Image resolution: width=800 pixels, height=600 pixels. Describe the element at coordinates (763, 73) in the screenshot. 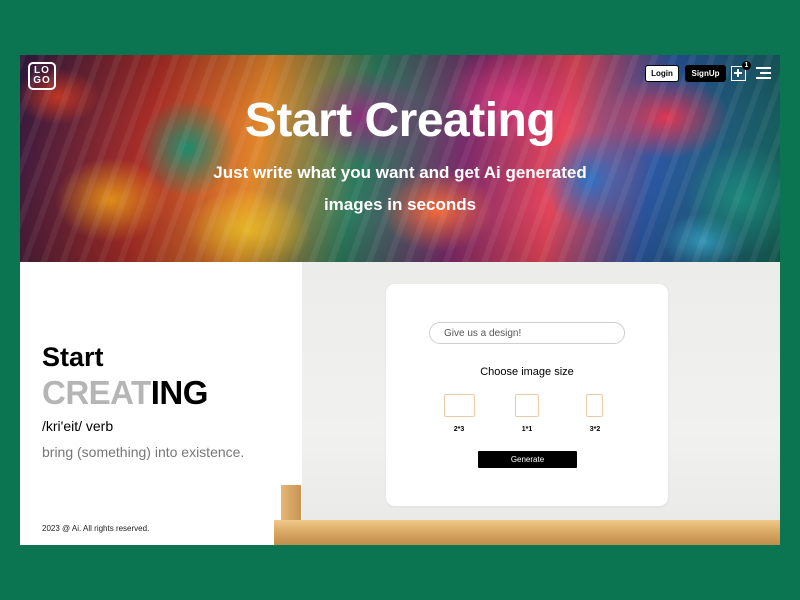

I see `menu-icon` at that location.